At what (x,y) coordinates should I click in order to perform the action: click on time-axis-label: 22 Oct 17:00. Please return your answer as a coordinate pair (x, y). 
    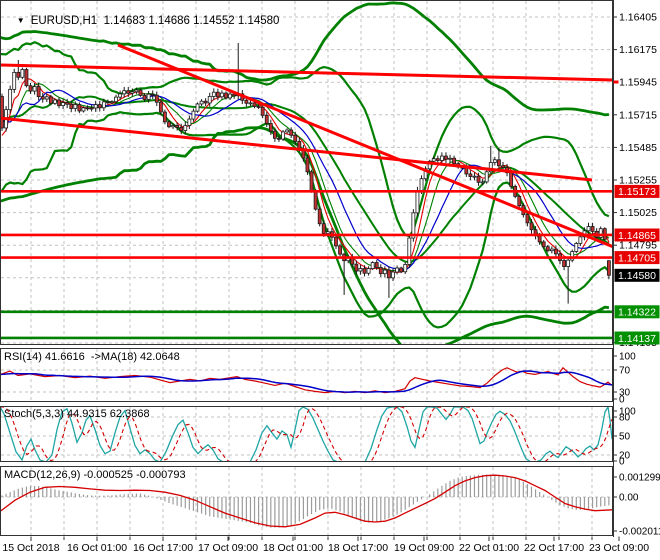
    Looking at the image, I should click on (554, 548).